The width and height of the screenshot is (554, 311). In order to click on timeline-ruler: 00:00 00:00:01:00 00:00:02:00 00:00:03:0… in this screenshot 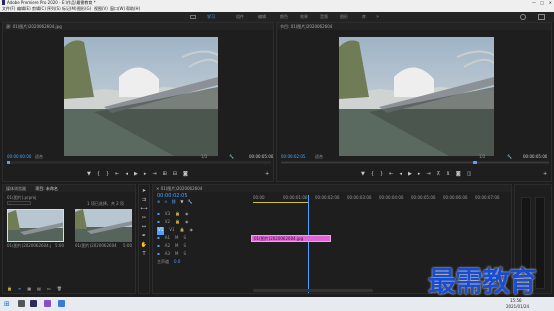, I will do `click(381, 198)`.